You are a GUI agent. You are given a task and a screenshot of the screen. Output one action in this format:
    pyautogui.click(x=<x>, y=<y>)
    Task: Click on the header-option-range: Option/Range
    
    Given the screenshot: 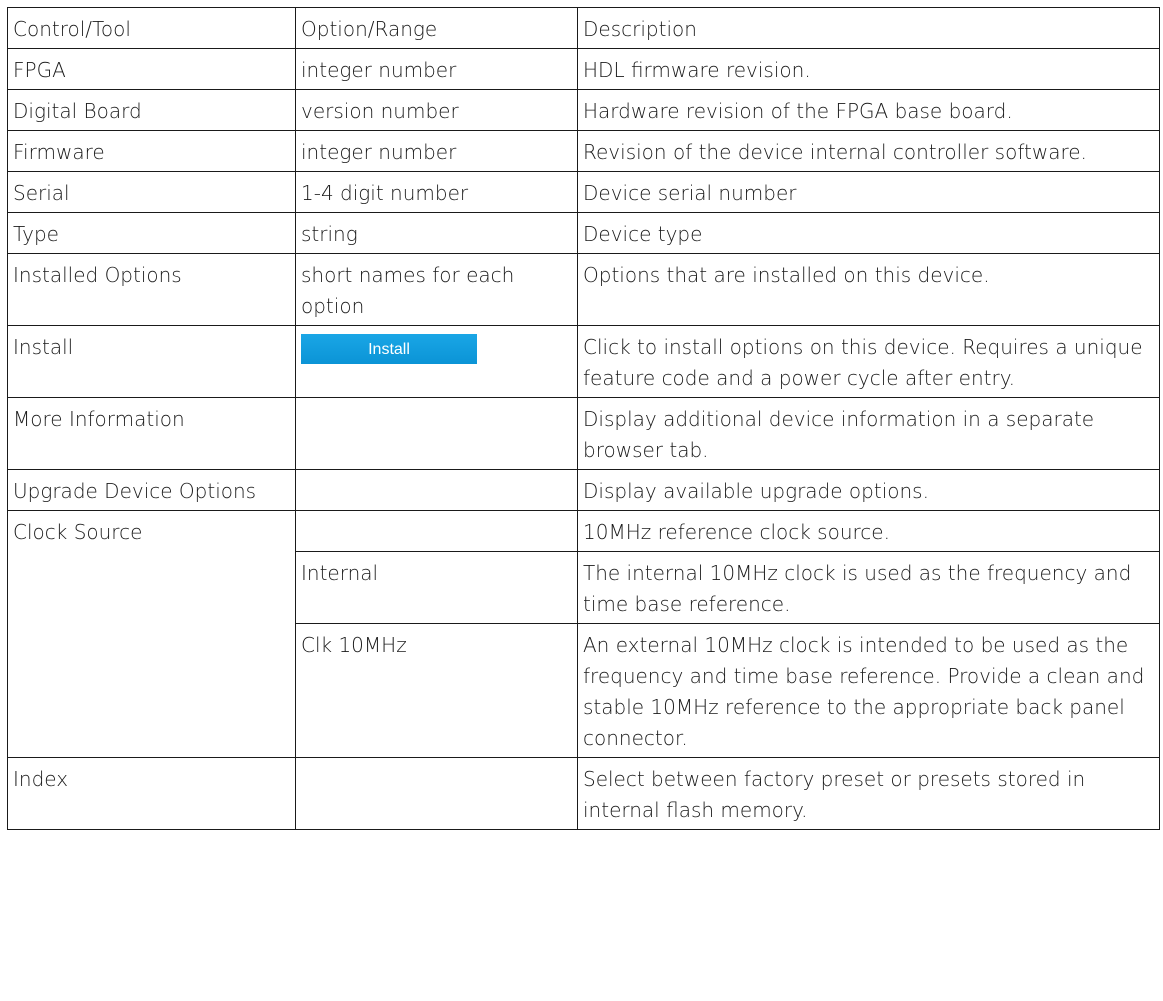 What is the action you would take?
    pyautogui.click(x=436, y=28)
    